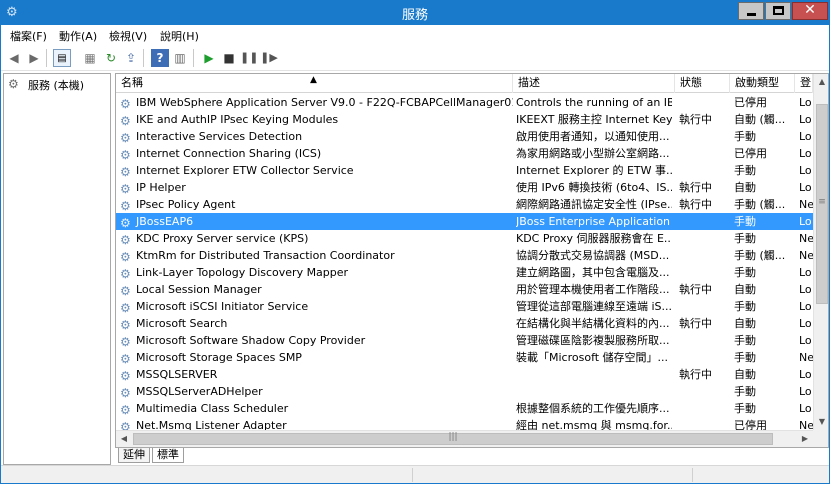 This screenshot has height=484, width=830. I want to click on menu-help: 說明(H), so click(179, 36).